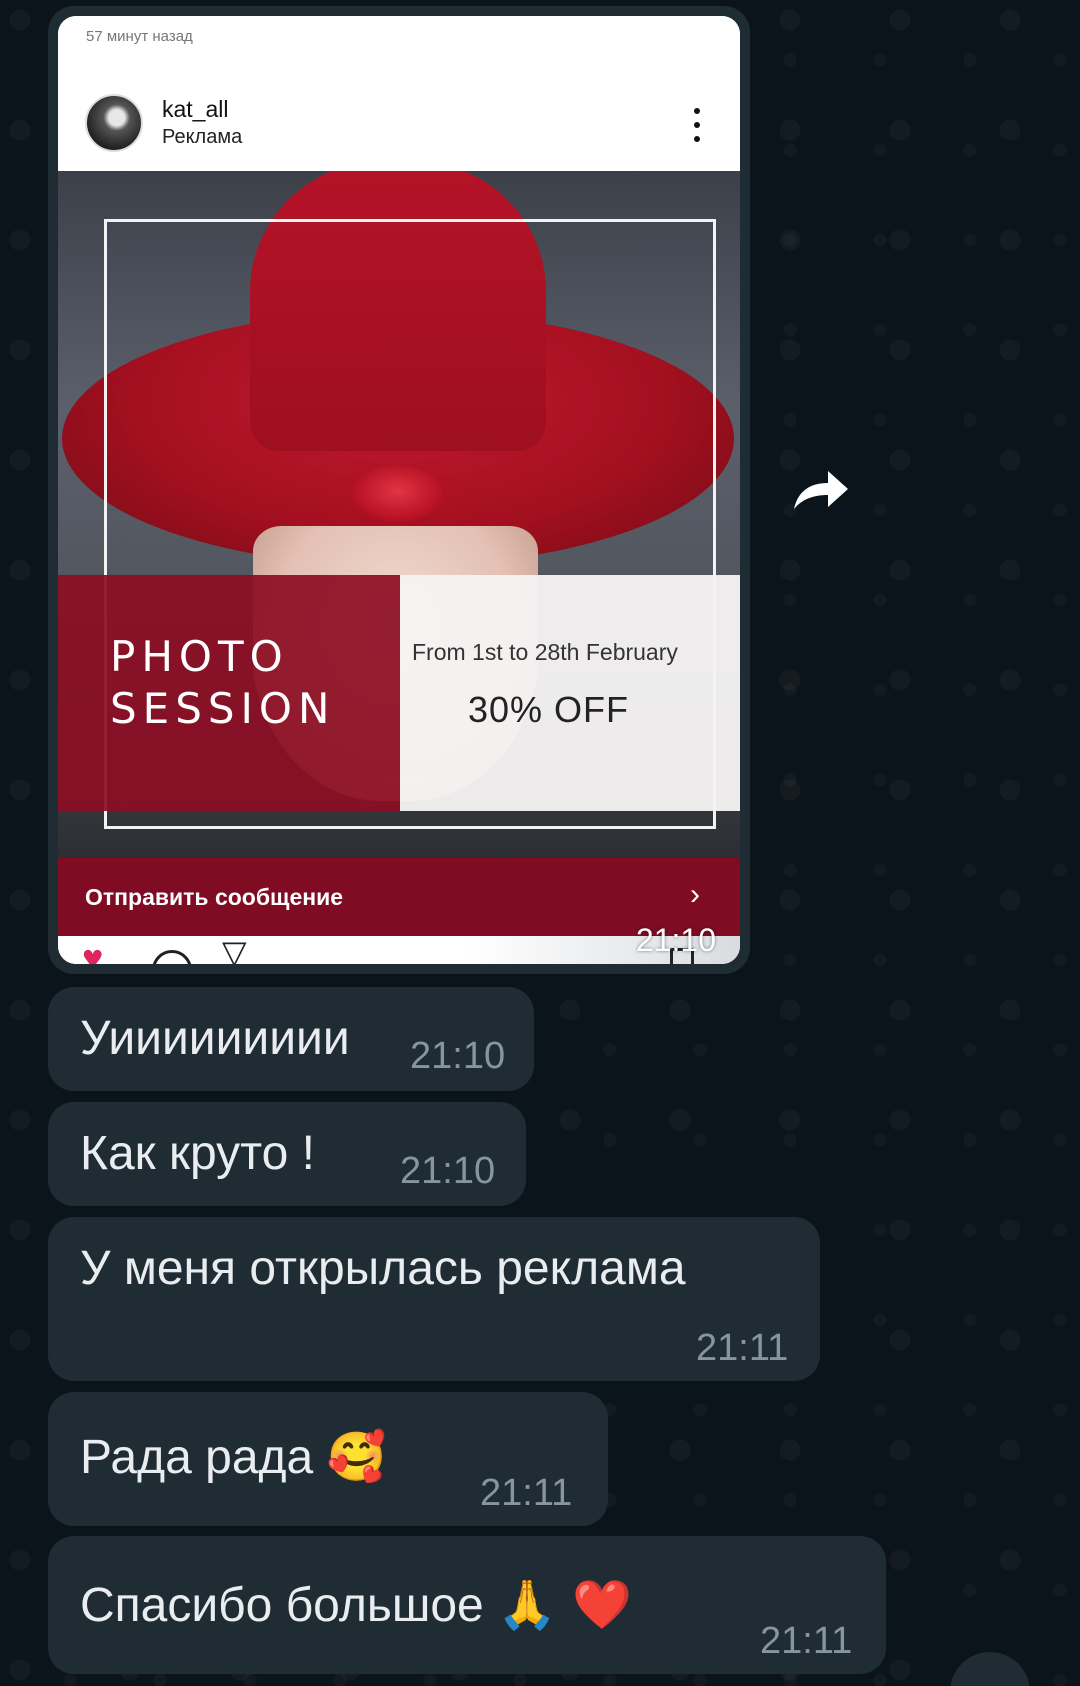 The height and width of the screenshot is (1686, 1080). I want to click on message-text: Уиииииииии, so click(215, 1038).